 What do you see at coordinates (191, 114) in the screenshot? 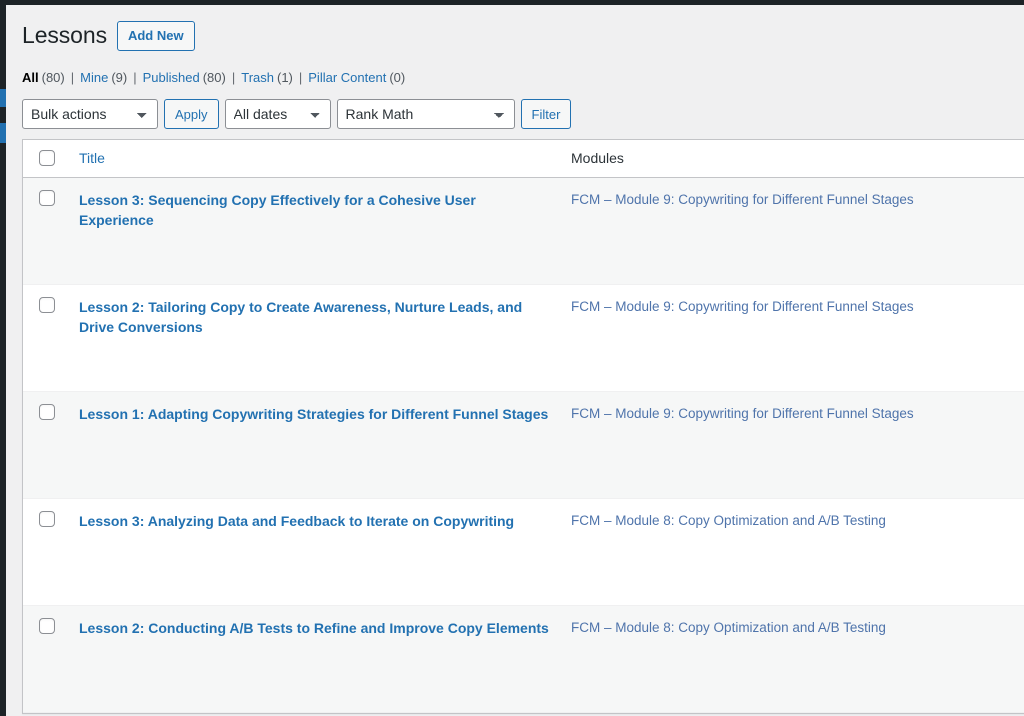
I see `apply-button: Apply` at bounding box center [191, 114].